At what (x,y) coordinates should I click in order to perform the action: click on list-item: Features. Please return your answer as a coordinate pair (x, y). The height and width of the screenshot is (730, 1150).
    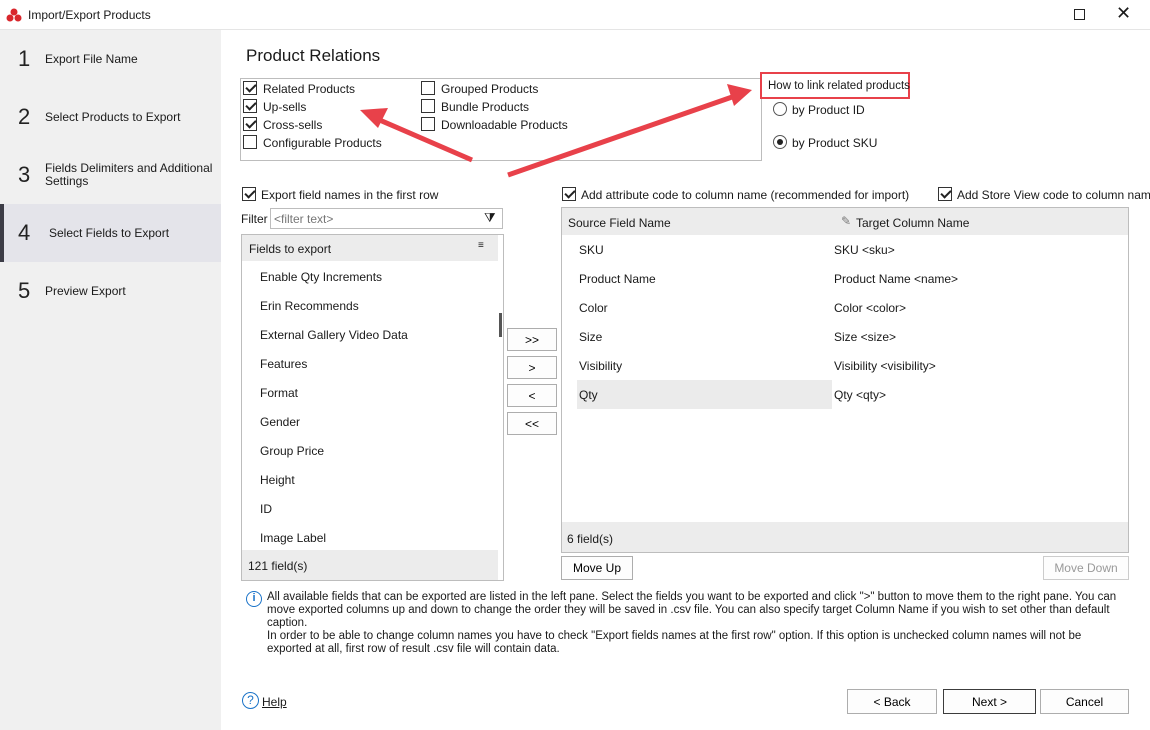
    Looking at the image, I should click on (283, 364).